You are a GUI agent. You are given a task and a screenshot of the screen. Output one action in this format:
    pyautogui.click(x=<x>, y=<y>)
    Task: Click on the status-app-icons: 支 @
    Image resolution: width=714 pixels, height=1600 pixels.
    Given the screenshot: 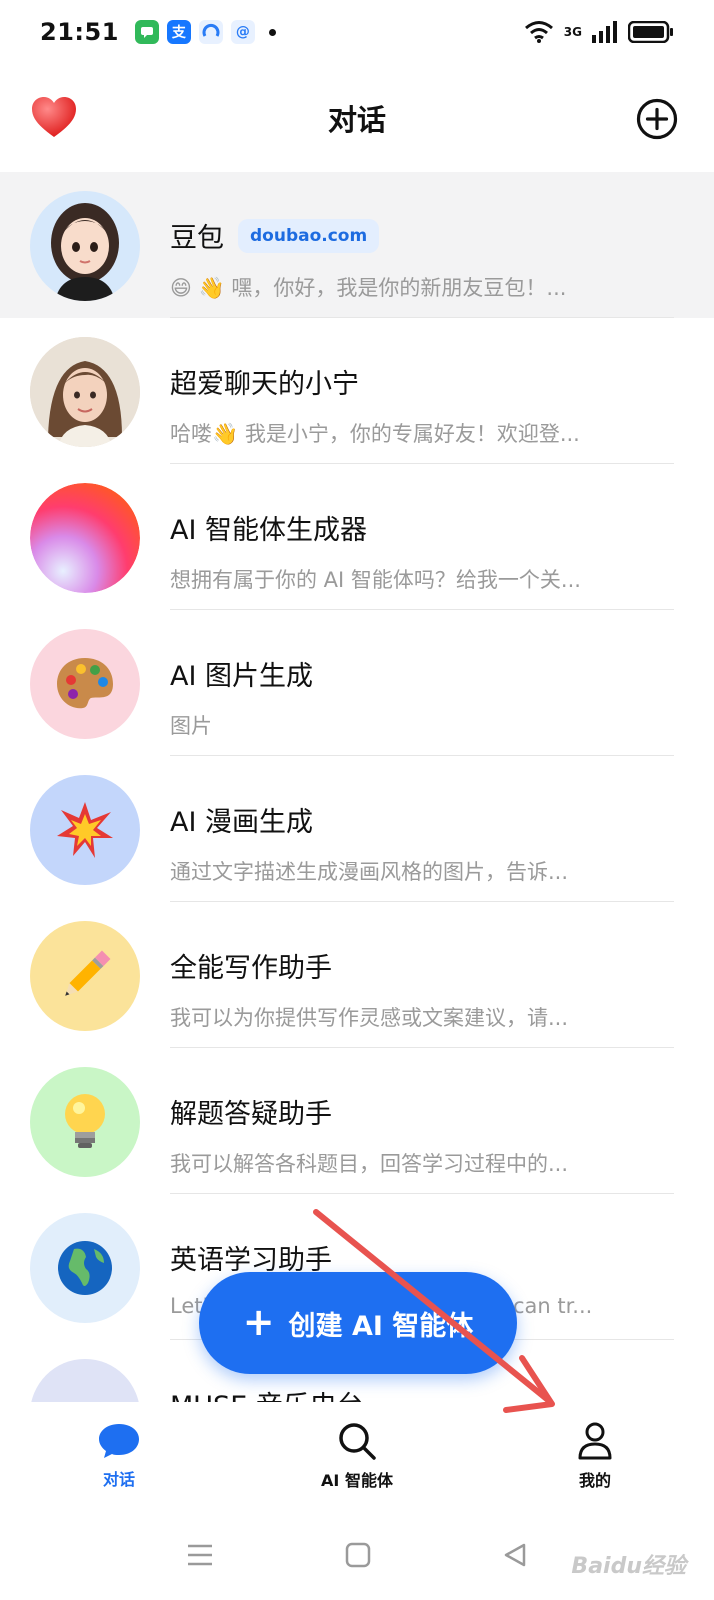 What is the action you would take?
    pyautogui.click(x=205, y=32)
    